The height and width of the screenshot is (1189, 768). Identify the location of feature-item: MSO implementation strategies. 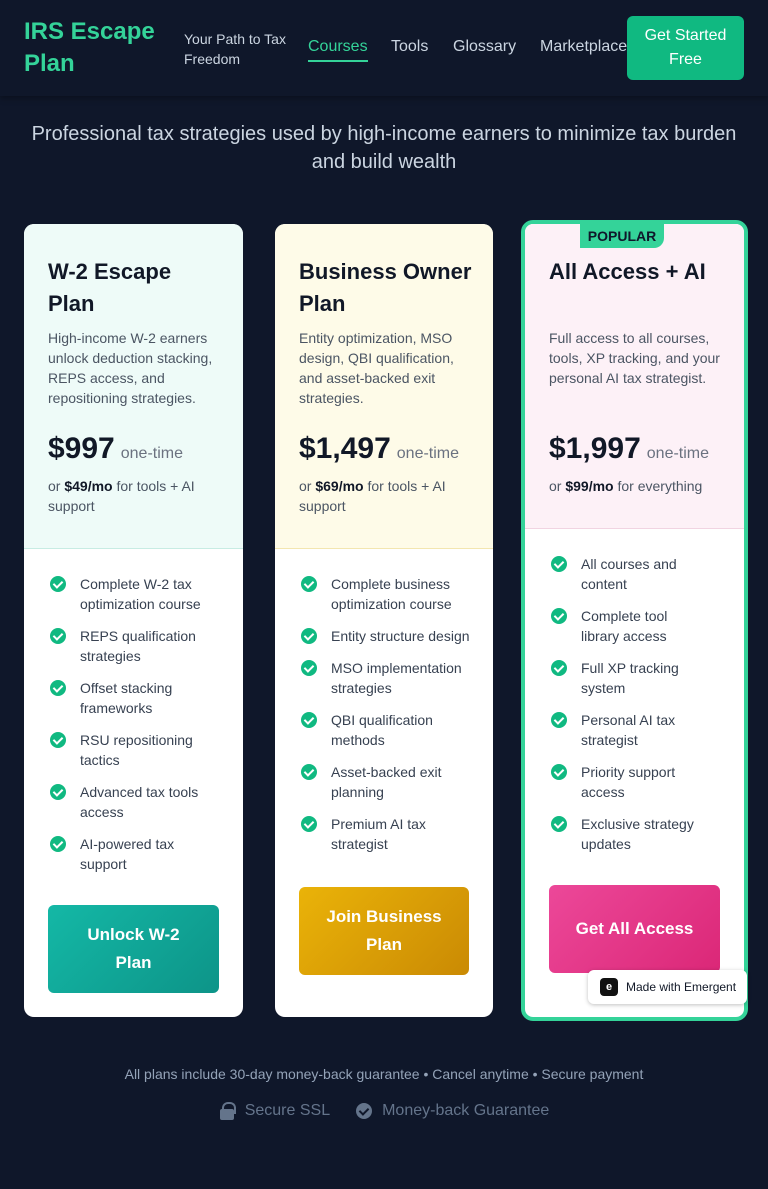
(389, 678).